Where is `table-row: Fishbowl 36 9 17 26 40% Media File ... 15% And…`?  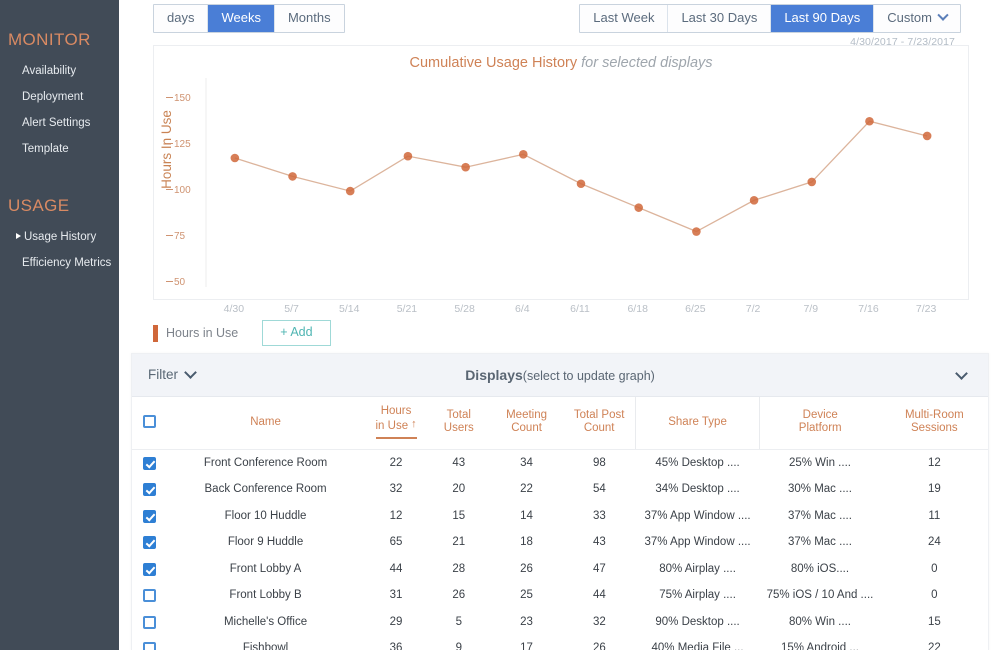
table-row: Fishbowl 36 9 17 26 40% Media File ... 15% And… is located at coordinates (560, 643).